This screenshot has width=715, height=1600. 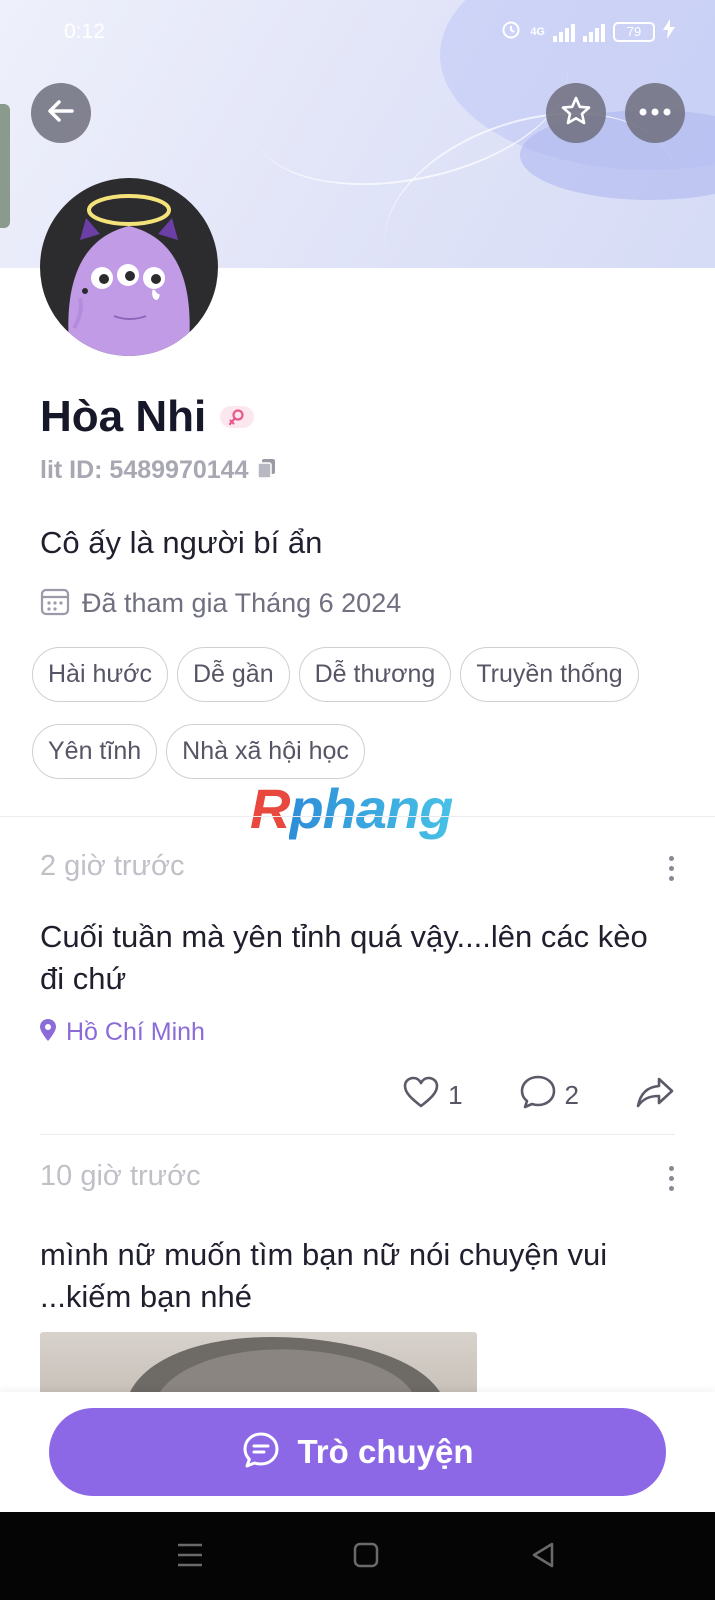 I want to click on like-button: 1, so click(x=432, y=1095).